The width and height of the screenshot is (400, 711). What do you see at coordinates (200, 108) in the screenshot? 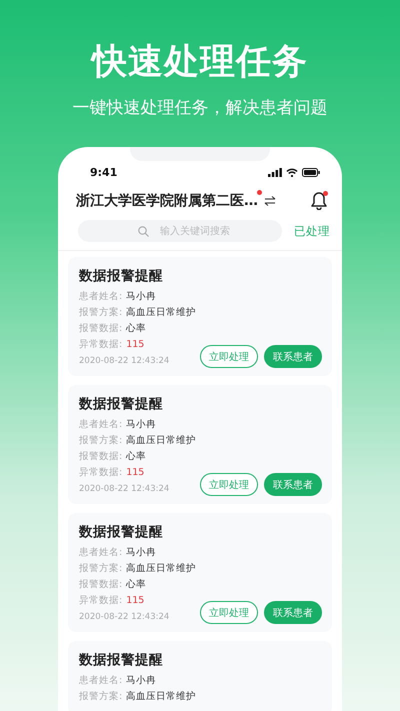
I see `subtitle: 一键快速处理任务，解决患者问题` at bounding box center [200, 108].